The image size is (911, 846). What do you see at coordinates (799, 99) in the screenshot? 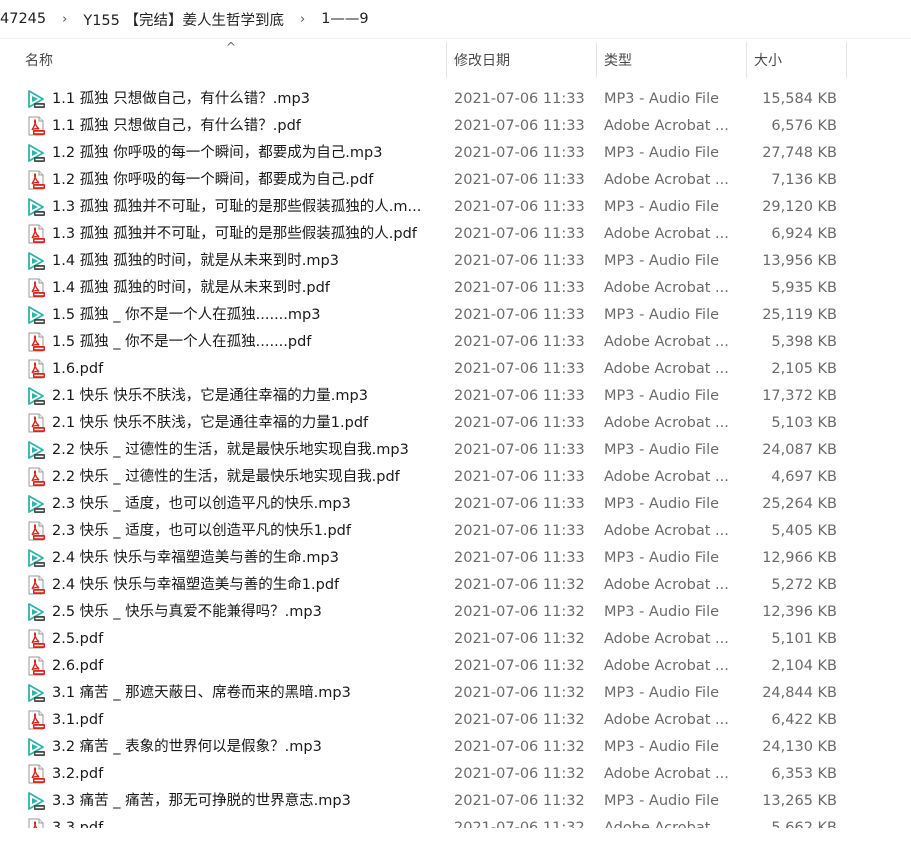
I see `file-size: 15,584 KB` at bounding box center [799, 99].